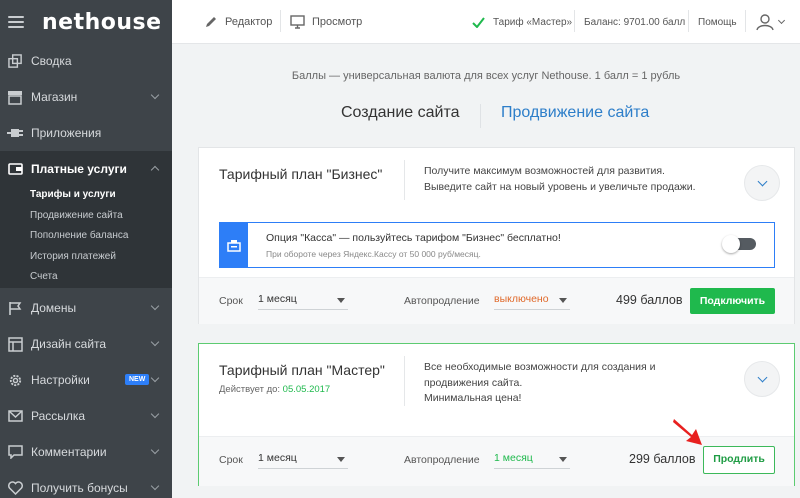 This screenshot has height=498, width=800. Describe the element at coordinates (54, 97) in the screenshot. I see `sidebar-item-label: Магазин` at that location.